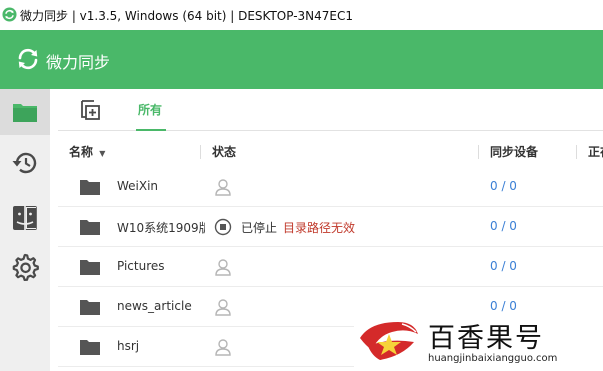  What do you see at coordinates (224, 151) in the screenshot?
I see `column-status: 状态` at bounding box center [224, 151].